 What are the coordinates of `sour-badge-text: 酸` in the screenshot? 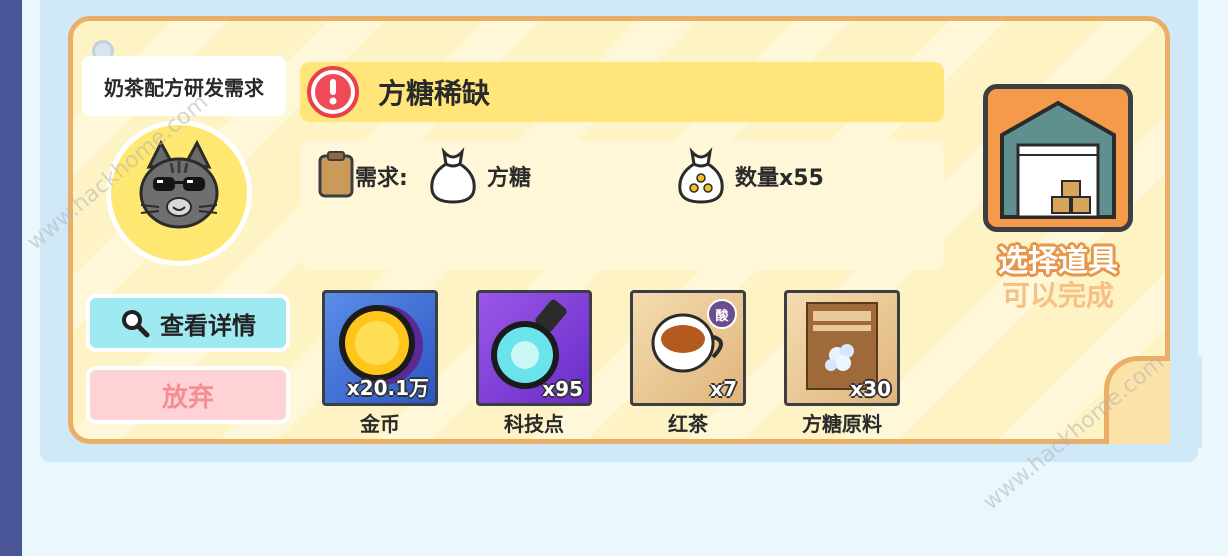 It's located at (722, 316).